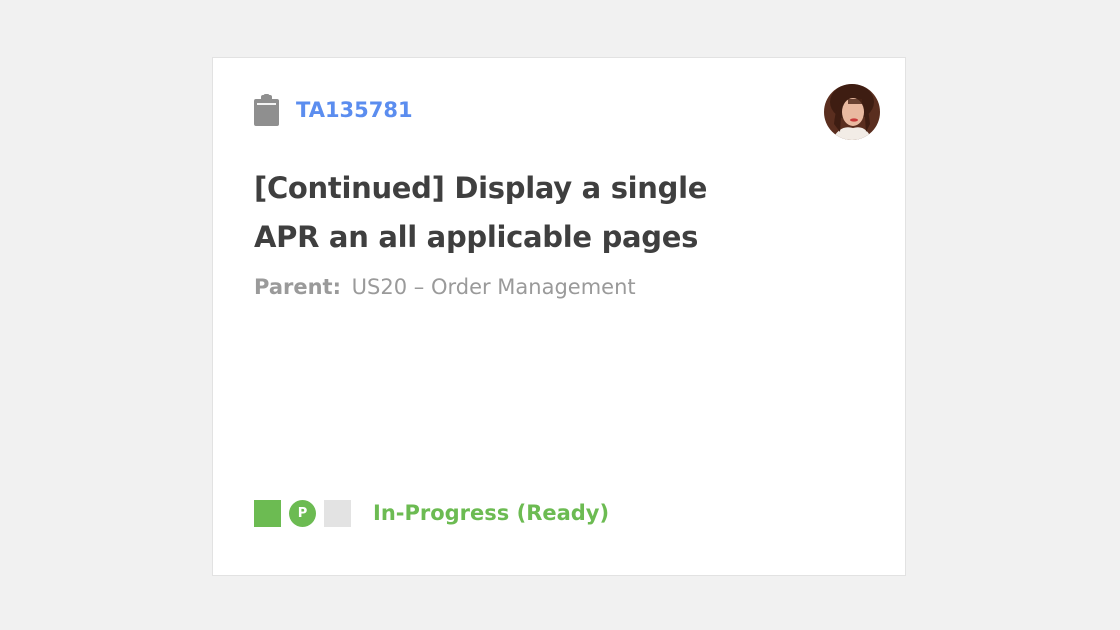 The width and height of the screenshot is (1120, 630). What do you see at coordinates (354, 110) in the screenshot?
I see `task-id-link: TA135781` at bounding box center [354, 110].